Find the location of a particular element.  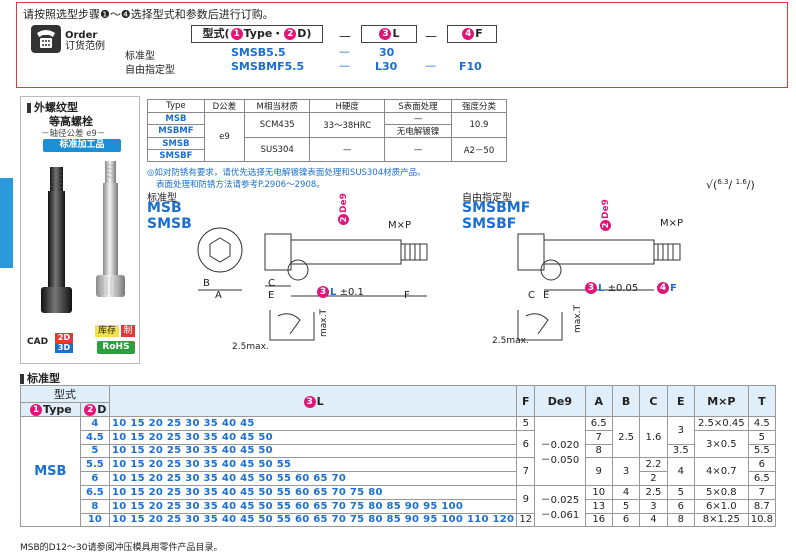

std-mxp: M×P is located at coordinates (400, 225).